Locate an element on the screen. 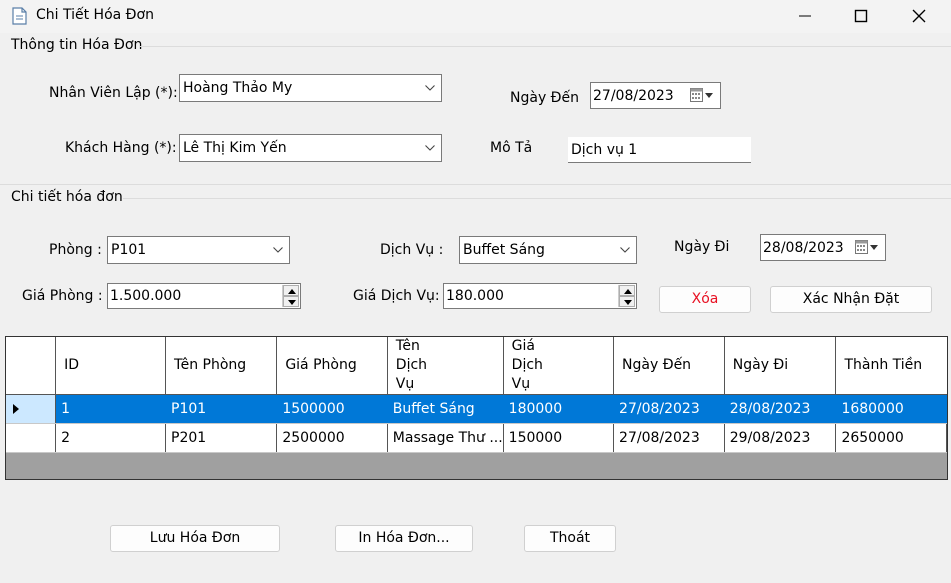  delete-button-label: Xóa is located at coordinates (705, 299).